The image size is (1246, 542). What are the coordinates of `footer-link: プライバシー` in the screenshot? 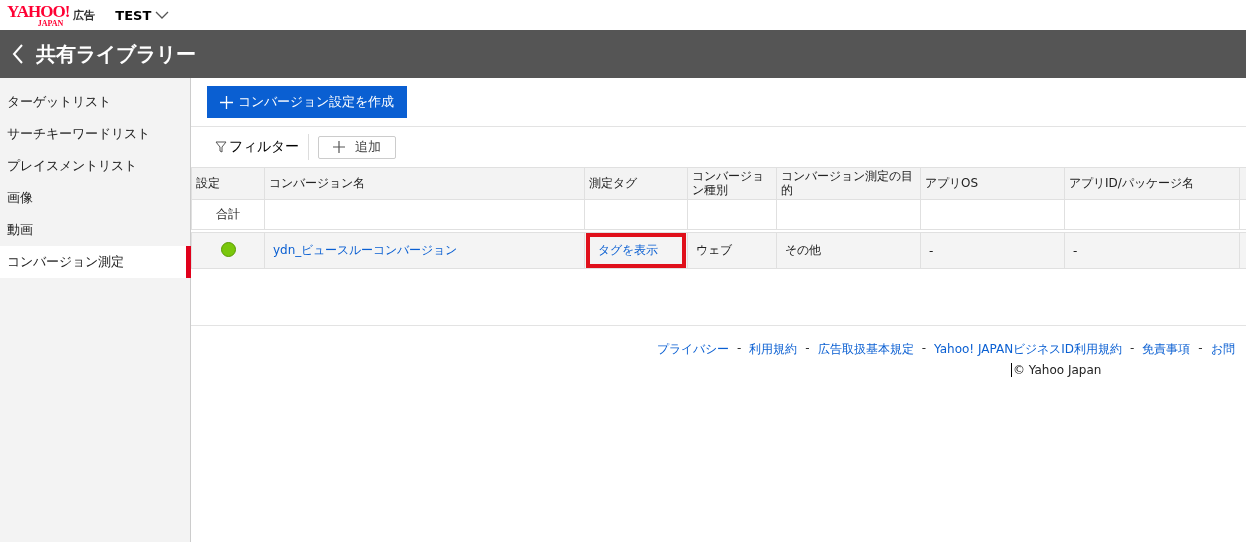 It's located at (693, 349).